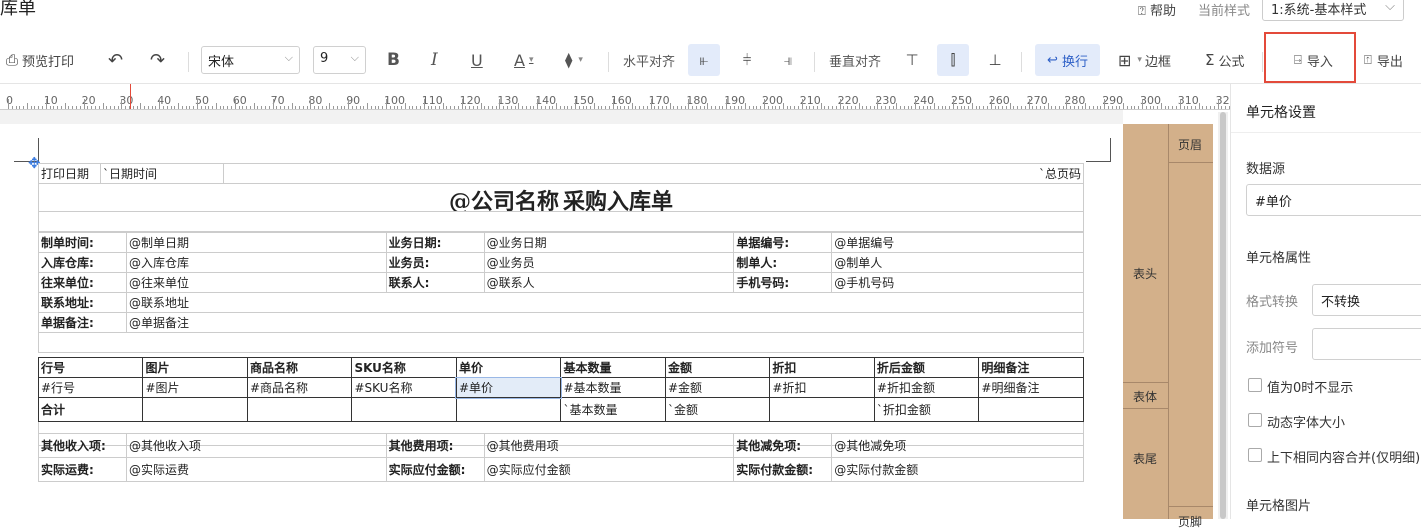 The image size is (1421, 530). What do you see at coordinates (1031, 387) in the screenshot?
I see `detail-cell: #明细备注` at bounding box center [1031, 387].